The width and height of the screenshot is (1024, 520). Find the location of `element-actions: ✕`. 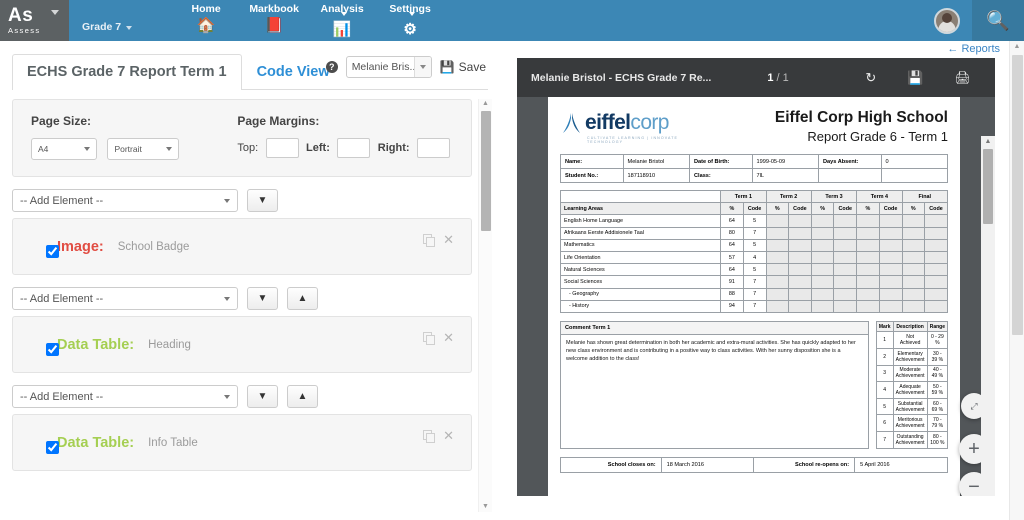

element-actions: ✕ is located at coordinates (438, 240).